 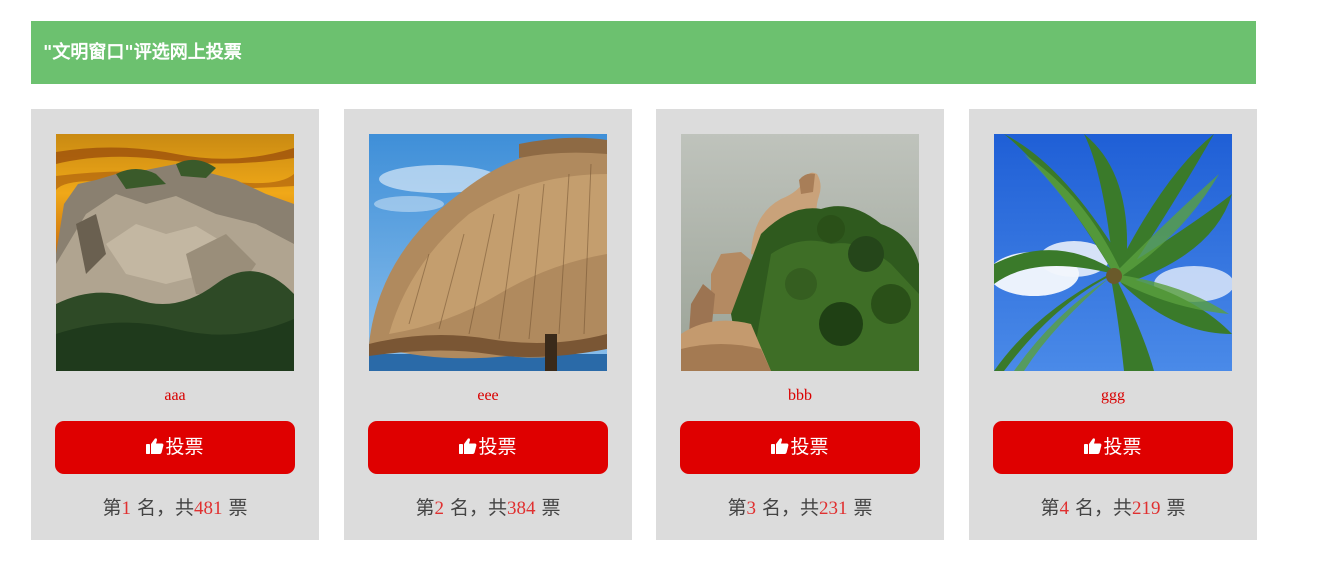 I want to click on candidate-name: aaa, so click(x=175, y=395).